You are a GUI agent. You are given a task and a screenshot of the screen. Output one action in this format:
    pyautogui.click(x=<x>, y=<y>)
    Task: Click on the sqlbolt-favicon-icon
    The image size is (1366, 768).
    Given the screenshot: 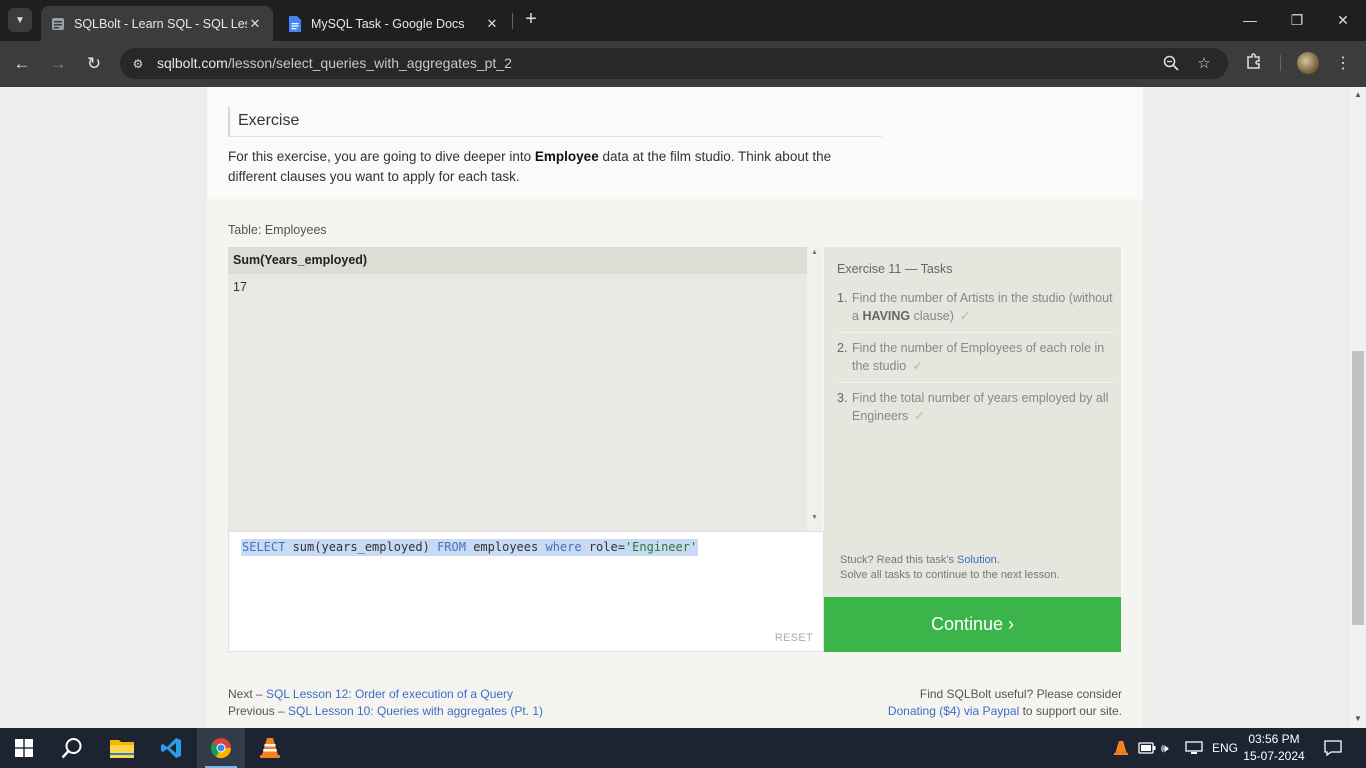 What is the action you would take?
    pyautogui.click(x=58, y=24)
    